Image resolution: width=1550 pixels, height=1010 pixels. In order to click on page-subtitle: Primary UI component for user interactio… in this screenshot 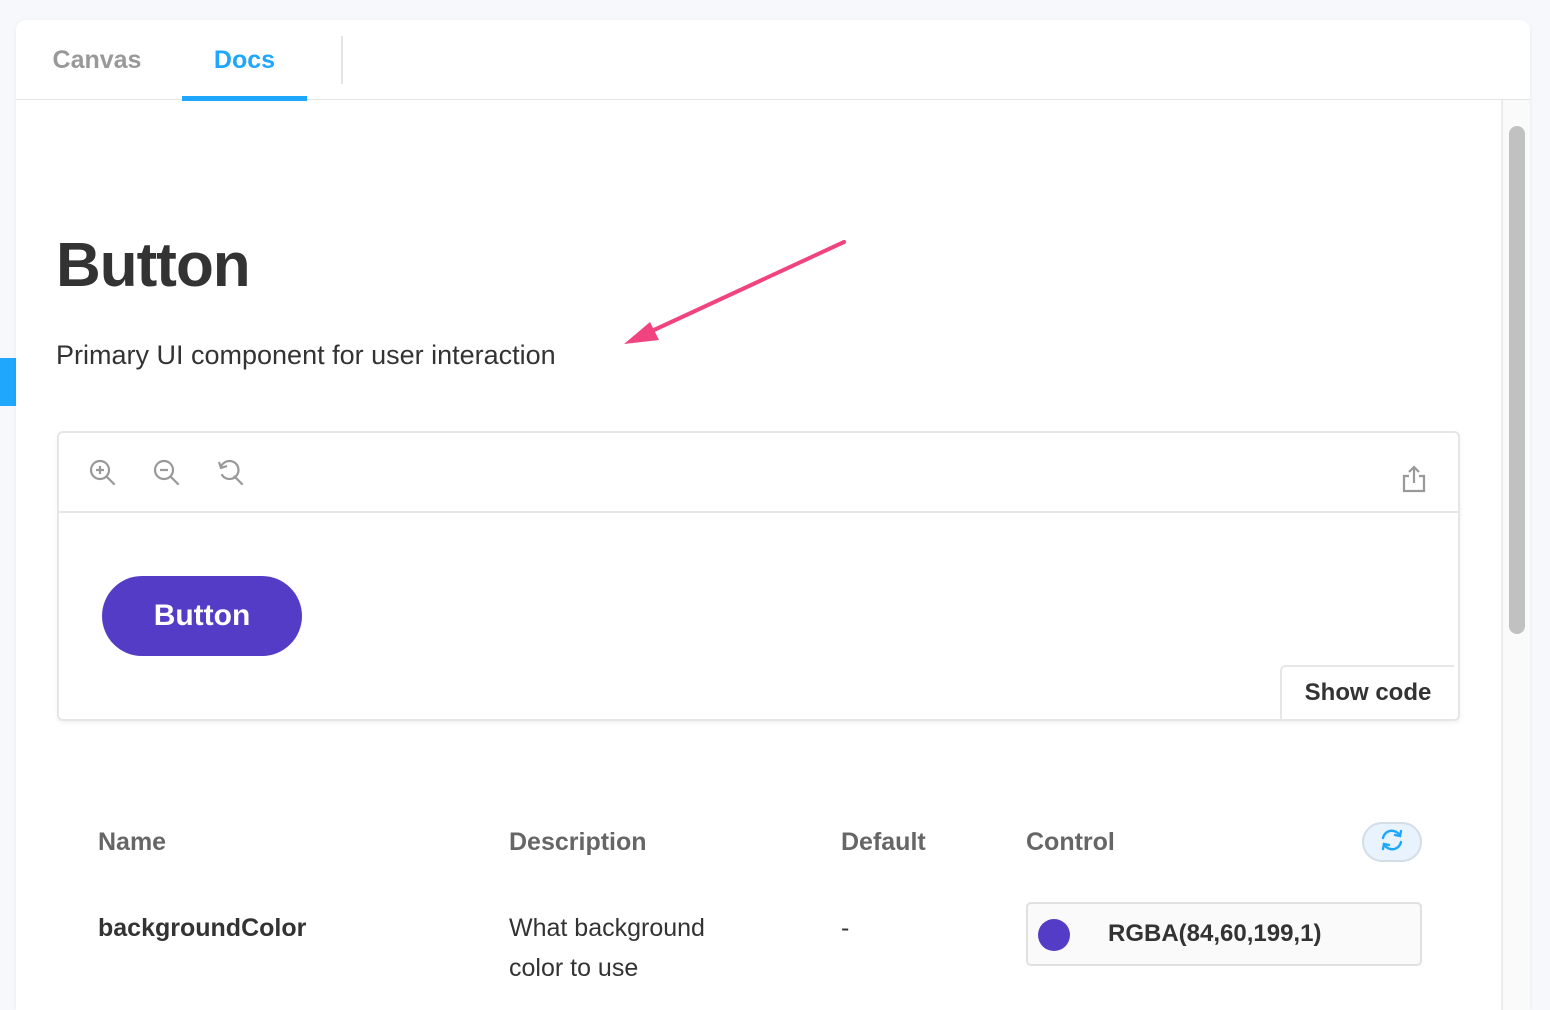, I will do `click(306, 355)`.